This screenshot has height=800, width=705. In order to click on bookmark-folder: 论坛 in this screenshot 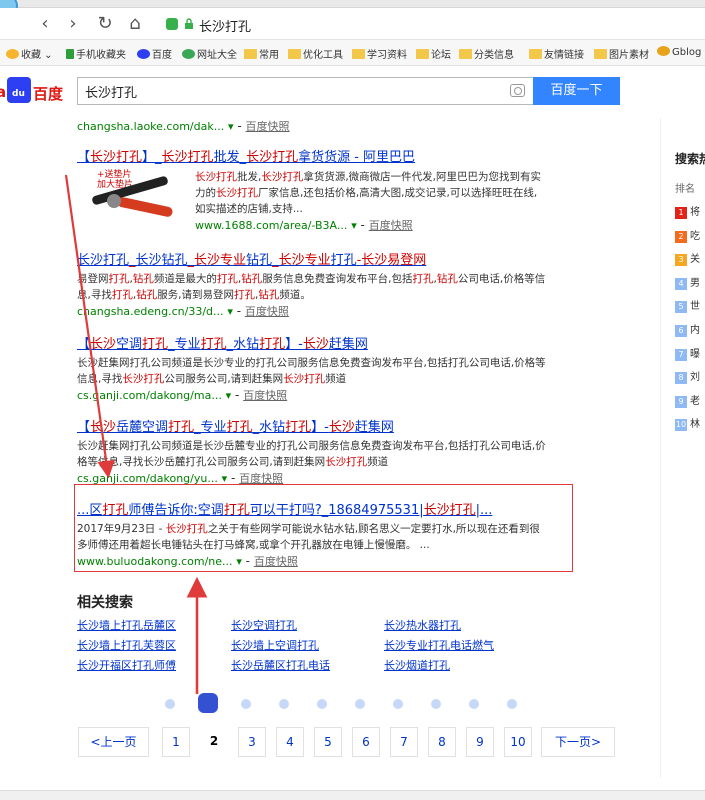, I will do `click(433, 53)`.